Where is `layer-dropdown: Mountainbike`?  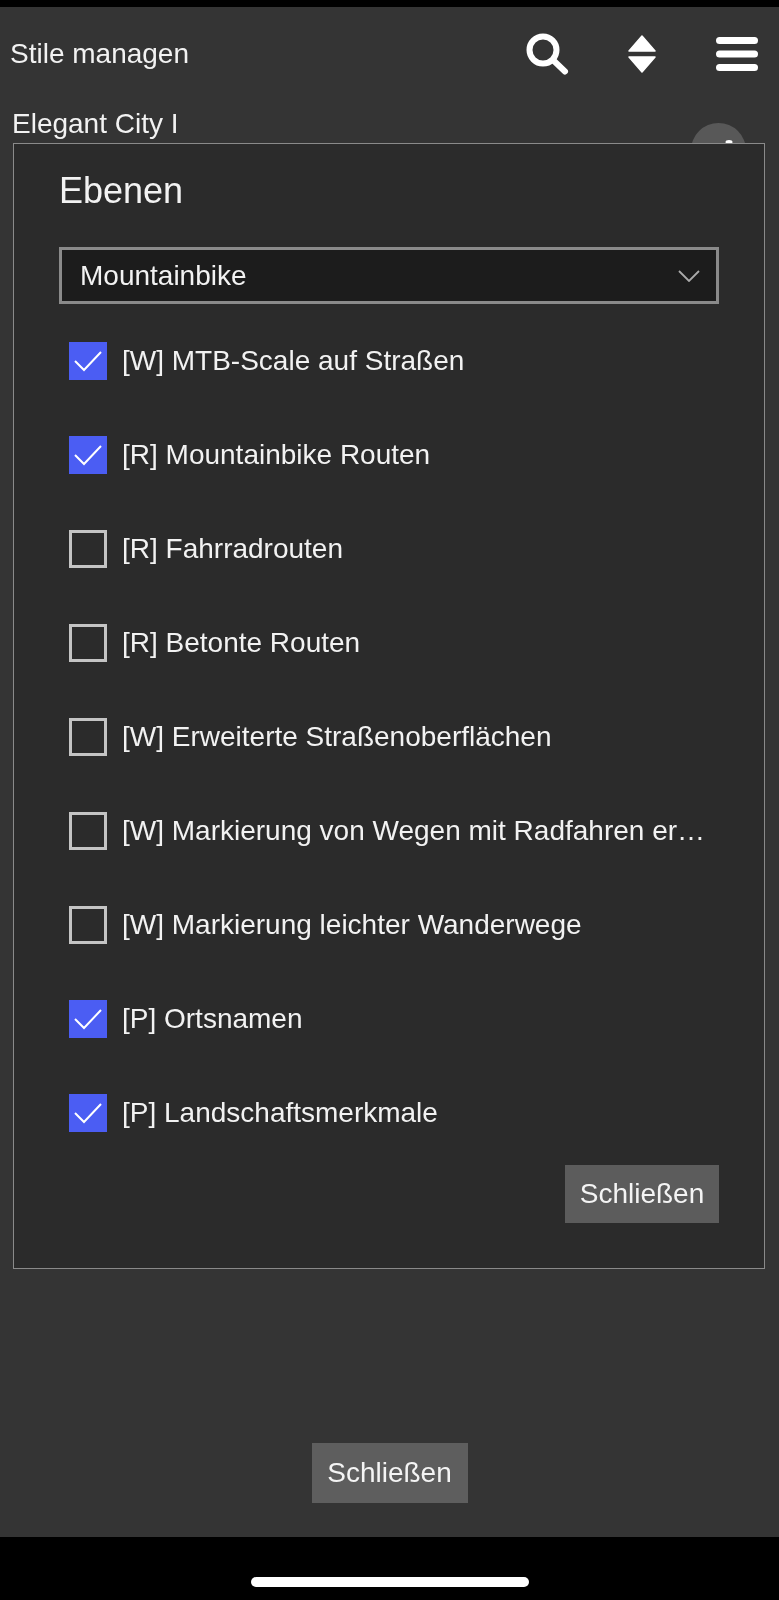 layer-dropdown: Mountainbike is located at coordinates (389, 275).